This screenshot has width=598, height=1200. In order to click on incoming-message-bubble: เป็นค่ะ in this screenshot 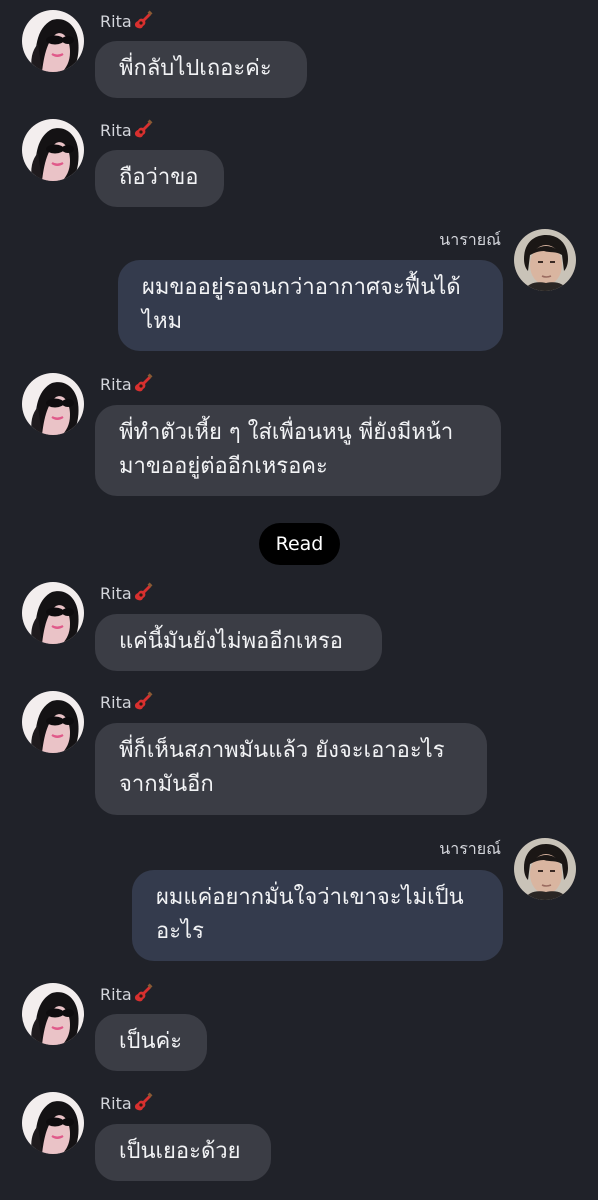, I will do `click(151, 1042)`.